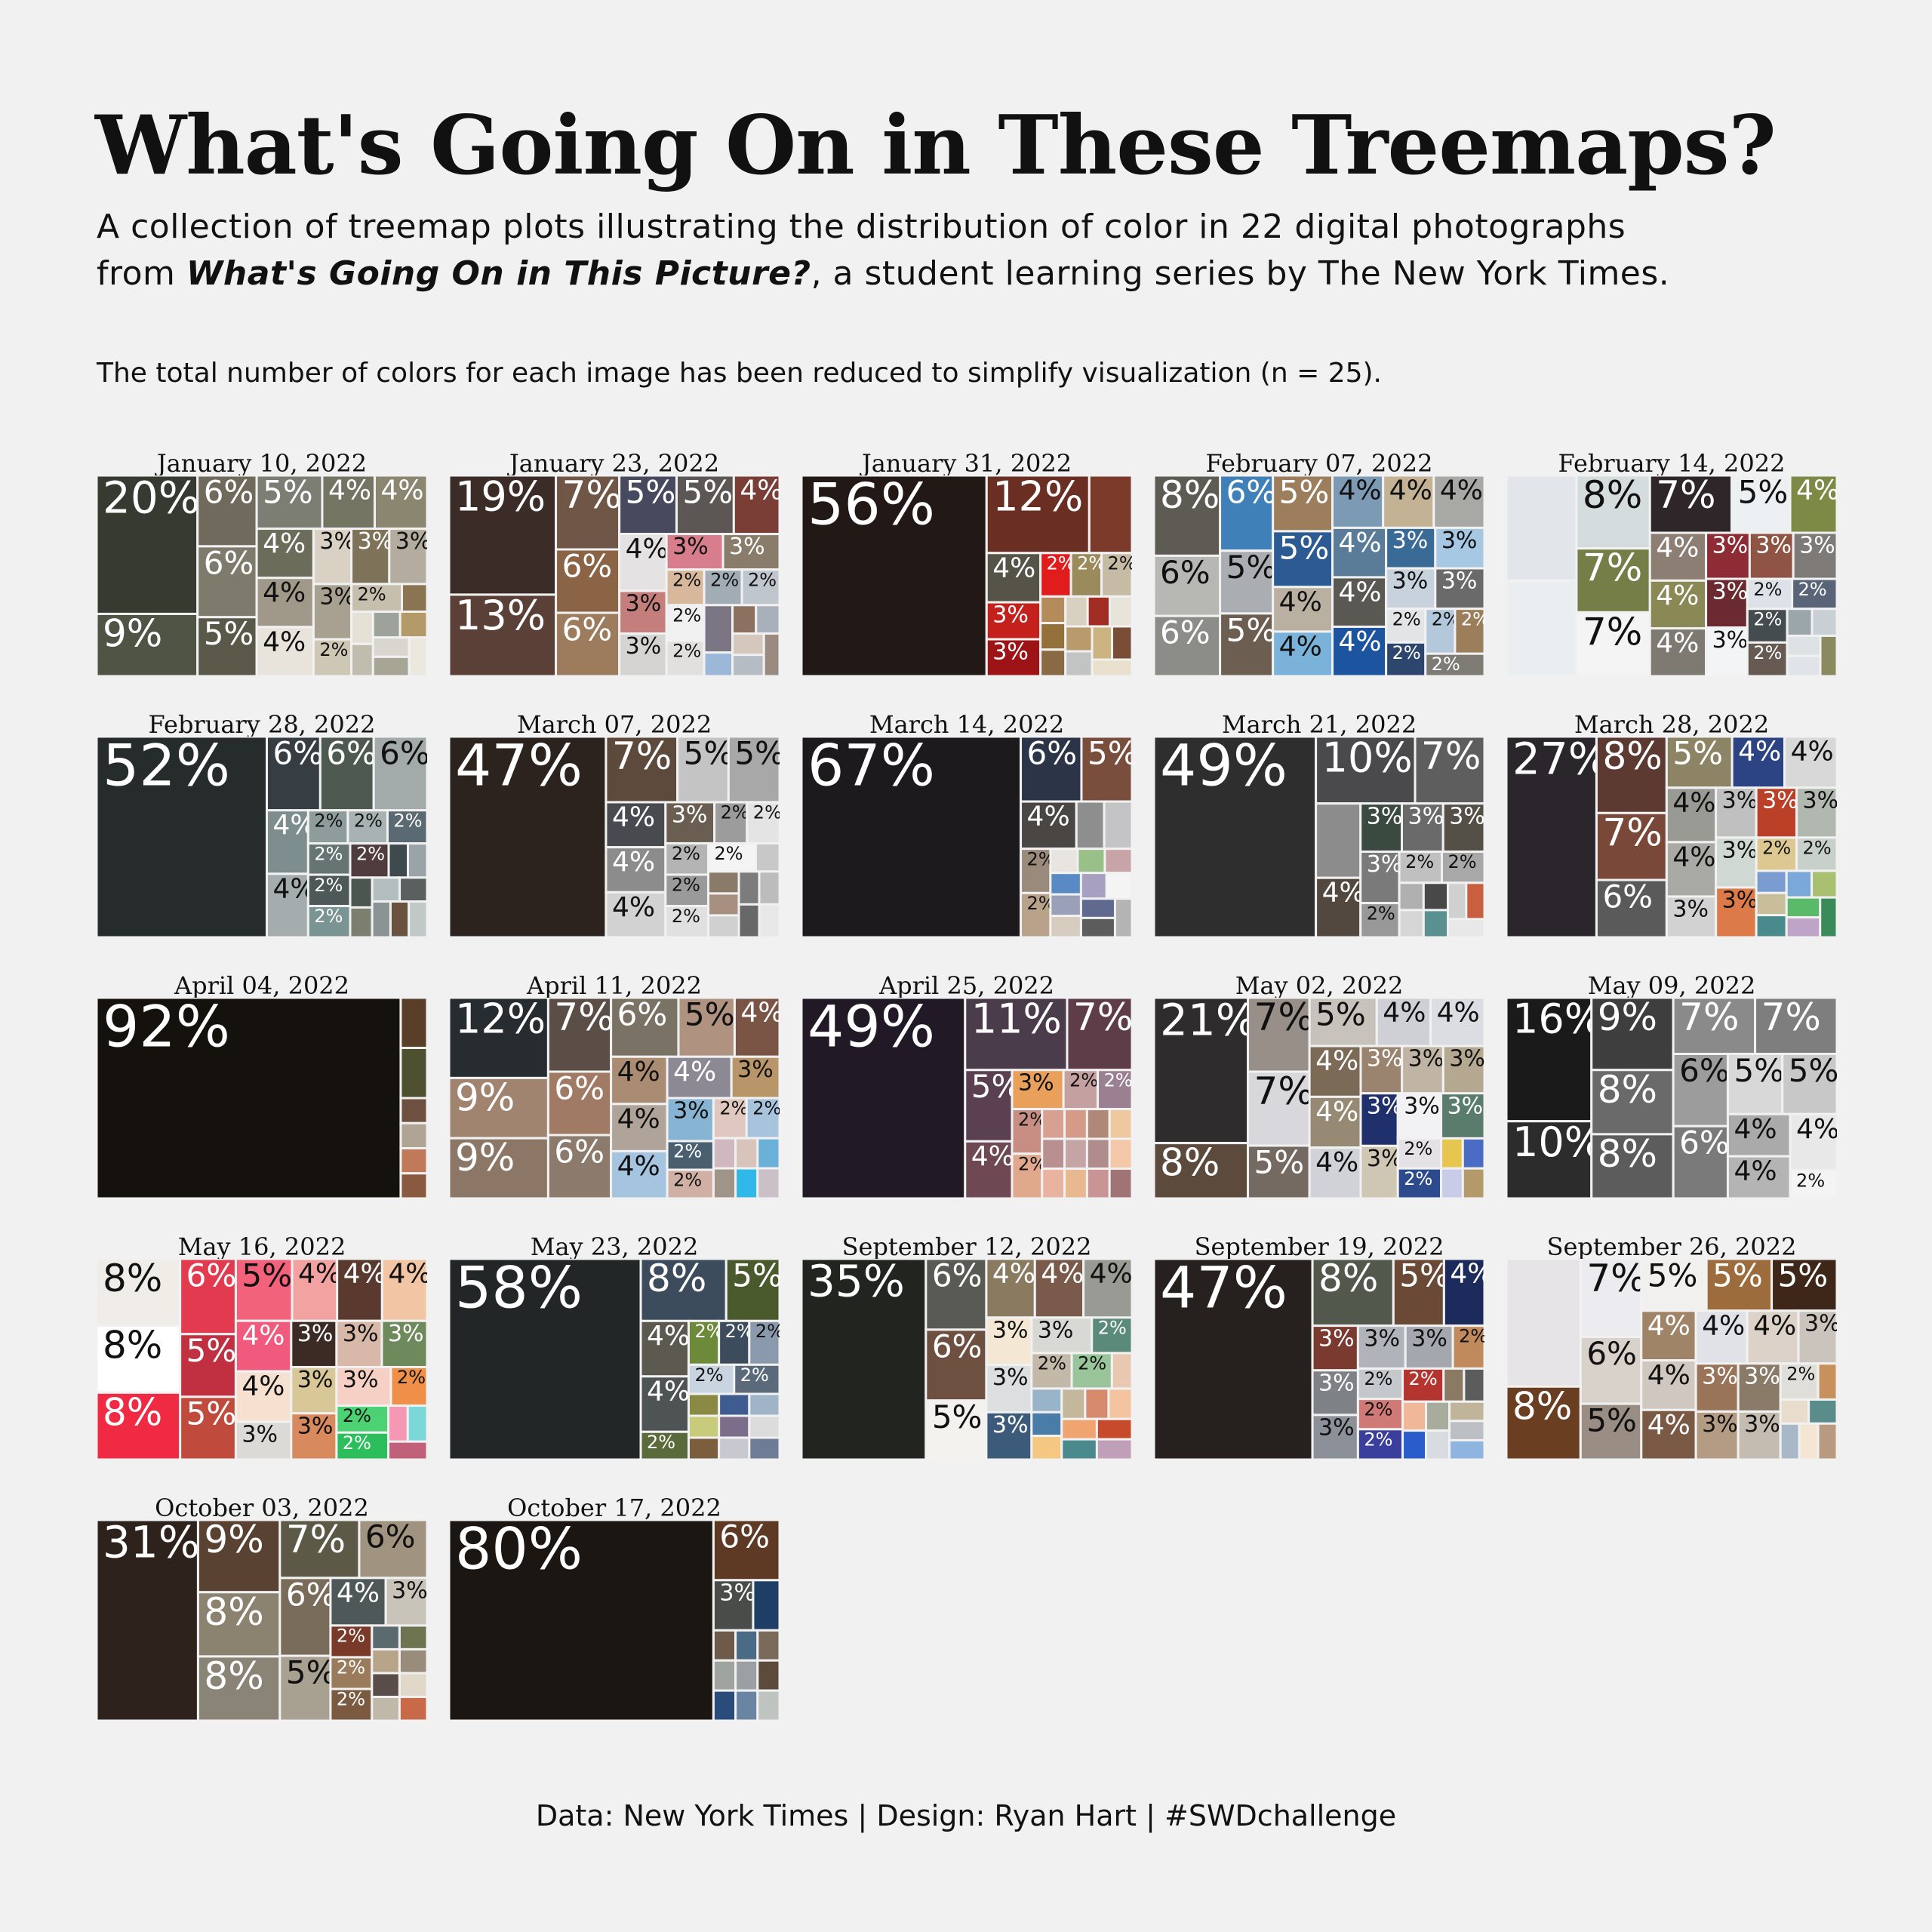 This screenshot has width=1932, height=1932. Describe the element at coordinates (262, 1098) in the screenshot. I see `treemap: 92%` at that location.